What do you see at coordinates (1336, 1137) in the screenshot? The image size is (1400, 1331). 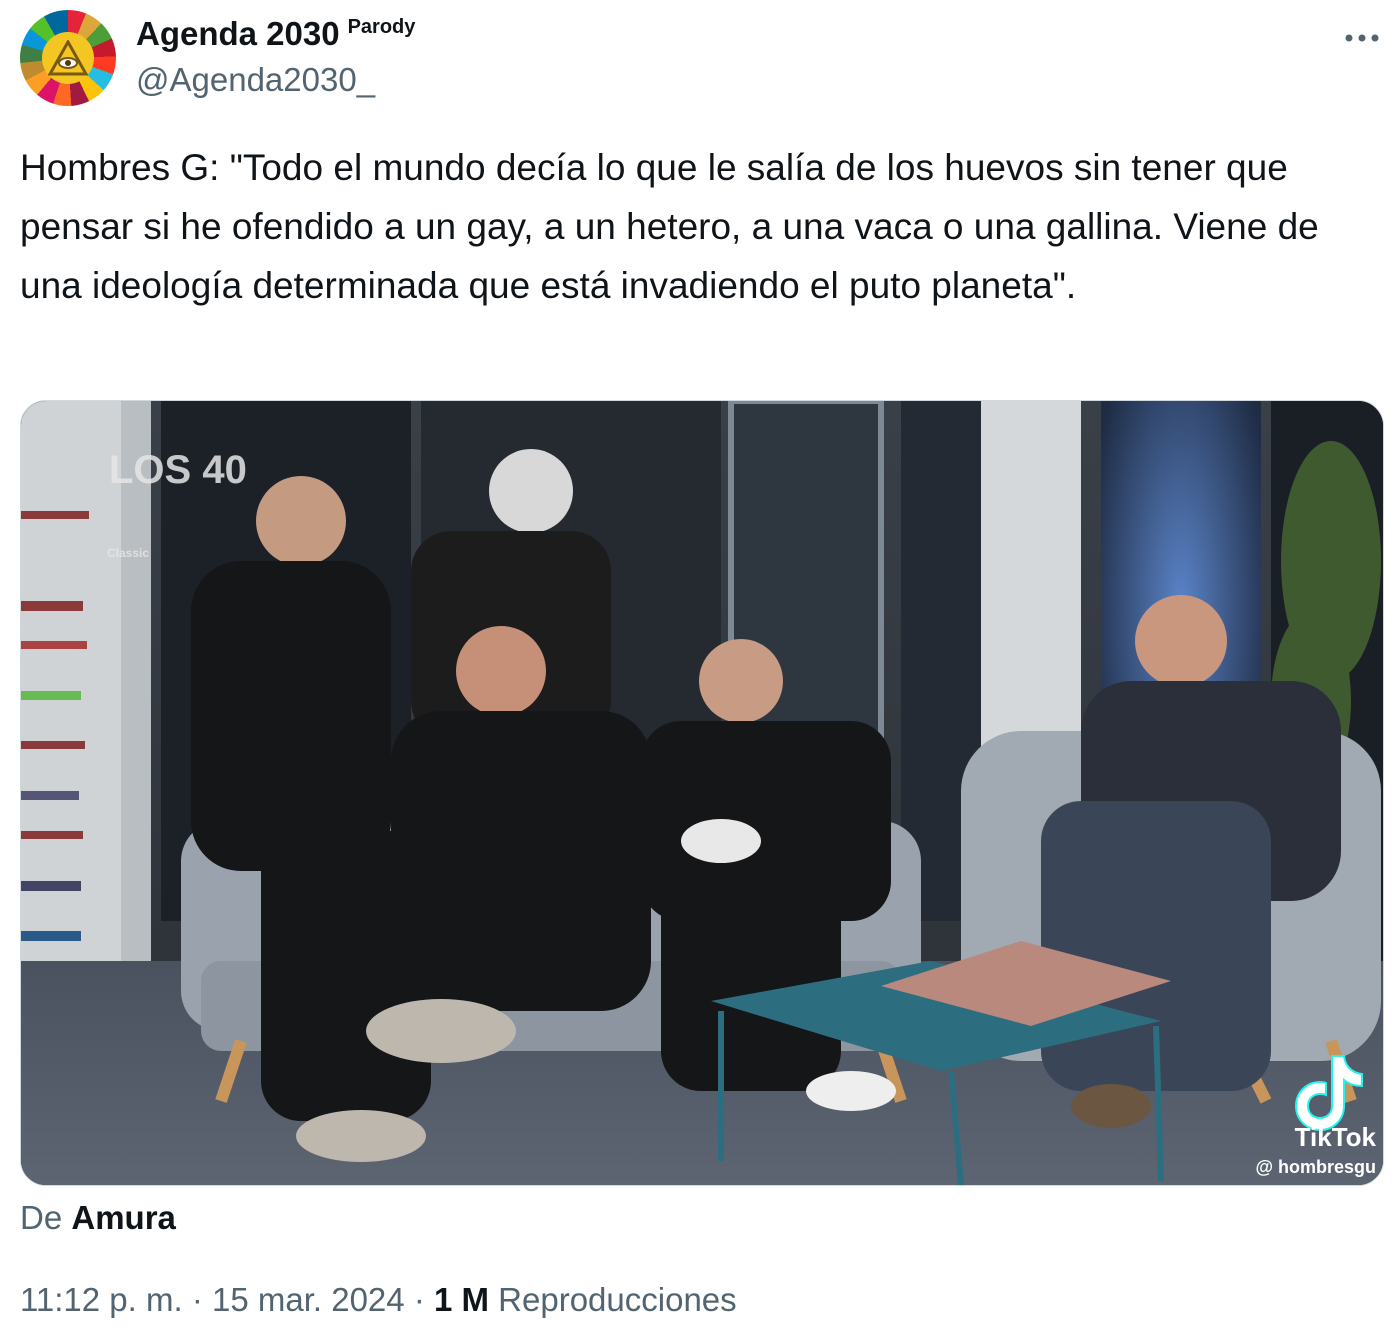 I see `tiktok-label: TikTok` at bounding box center [1336, 1137].